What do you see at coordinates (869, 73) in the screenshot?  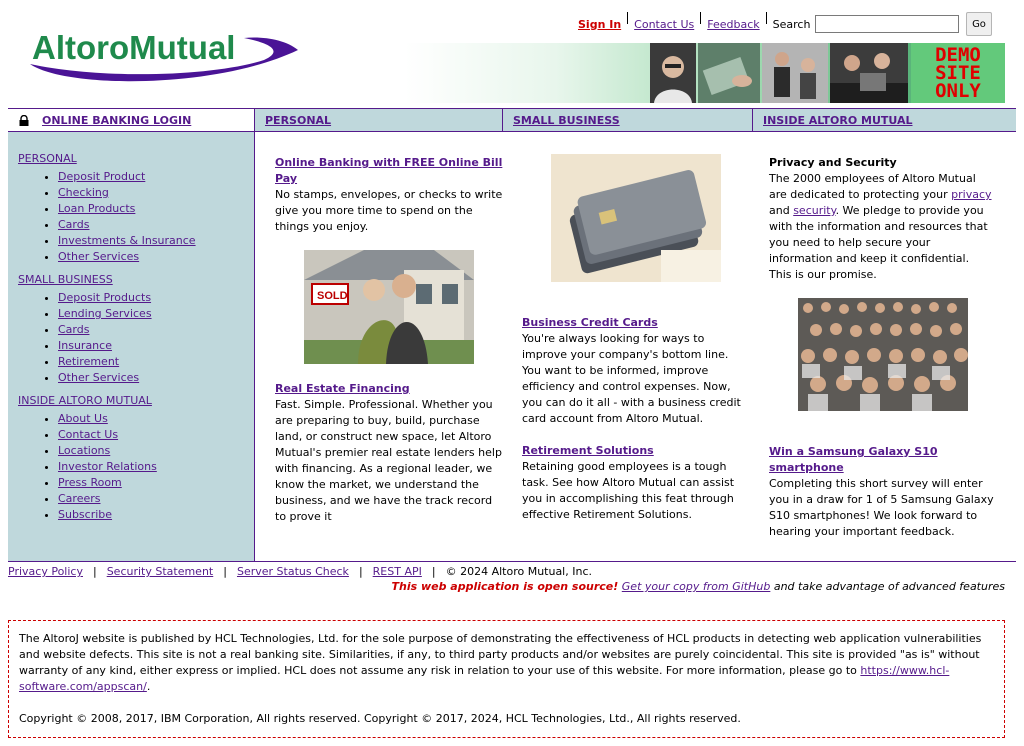 I see `meeting-photo` at bounding box center [869, 73].